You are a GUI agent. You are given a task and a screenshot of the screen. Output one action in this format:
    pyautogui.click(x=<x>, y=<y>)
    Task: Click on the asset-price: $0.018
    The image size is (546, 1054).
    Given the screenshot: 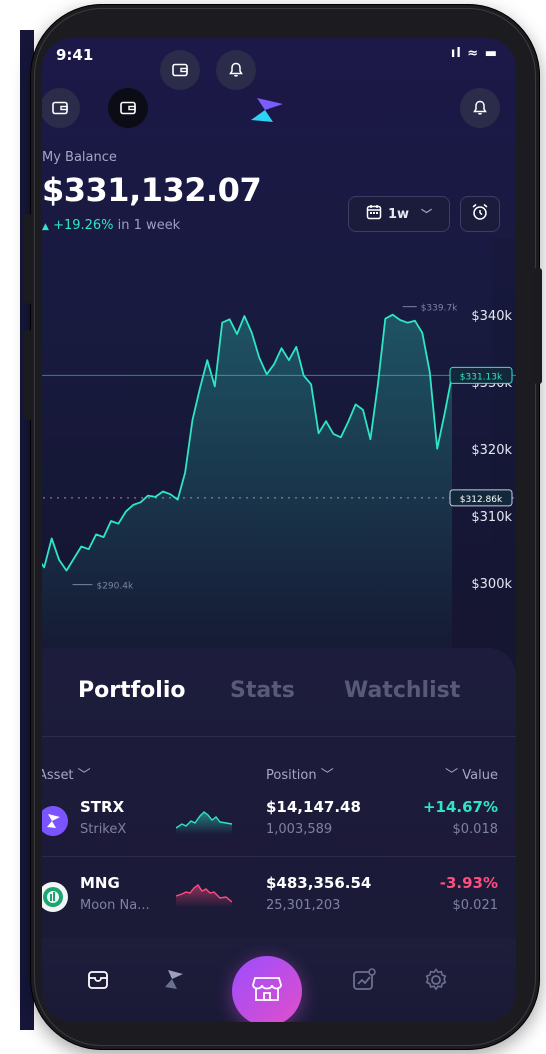 What is the action you would take?
    pyautogui.click(x=475, y=829)
    